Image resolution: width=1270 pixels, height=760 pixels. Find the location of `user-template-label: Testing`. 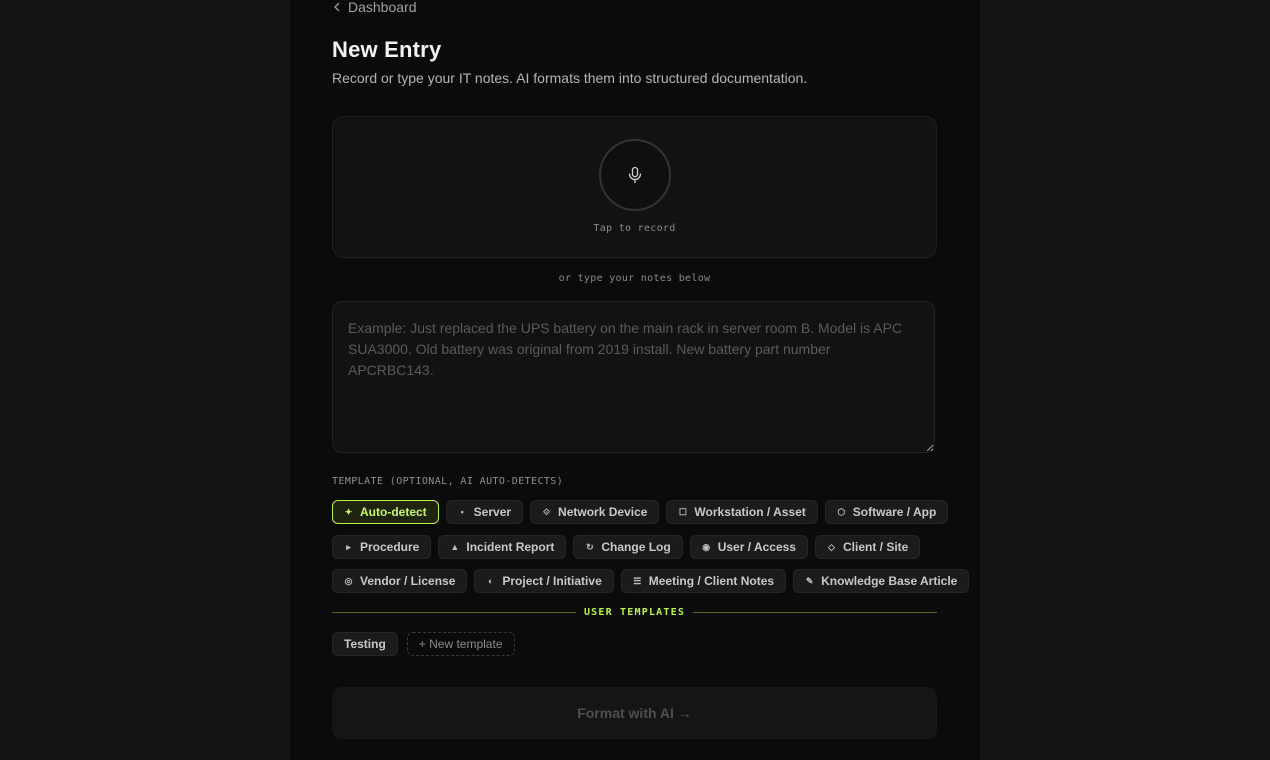

user-template-label: Testing is located at coordinates (365, 644).